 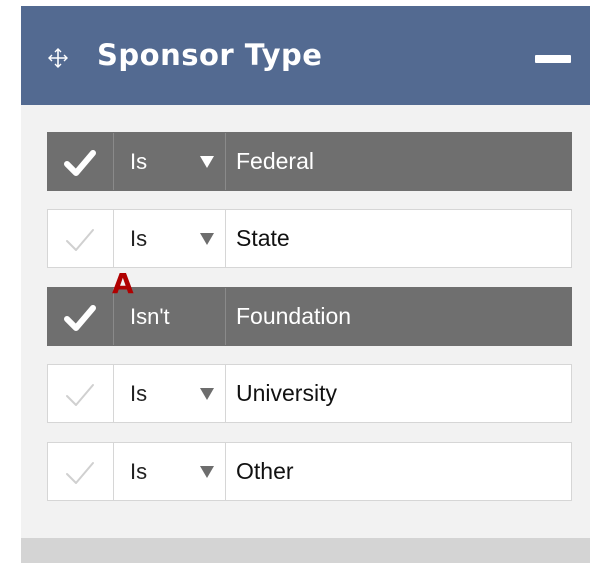 I want to click on filter-value-label: Other, so click(x=265, y=471).